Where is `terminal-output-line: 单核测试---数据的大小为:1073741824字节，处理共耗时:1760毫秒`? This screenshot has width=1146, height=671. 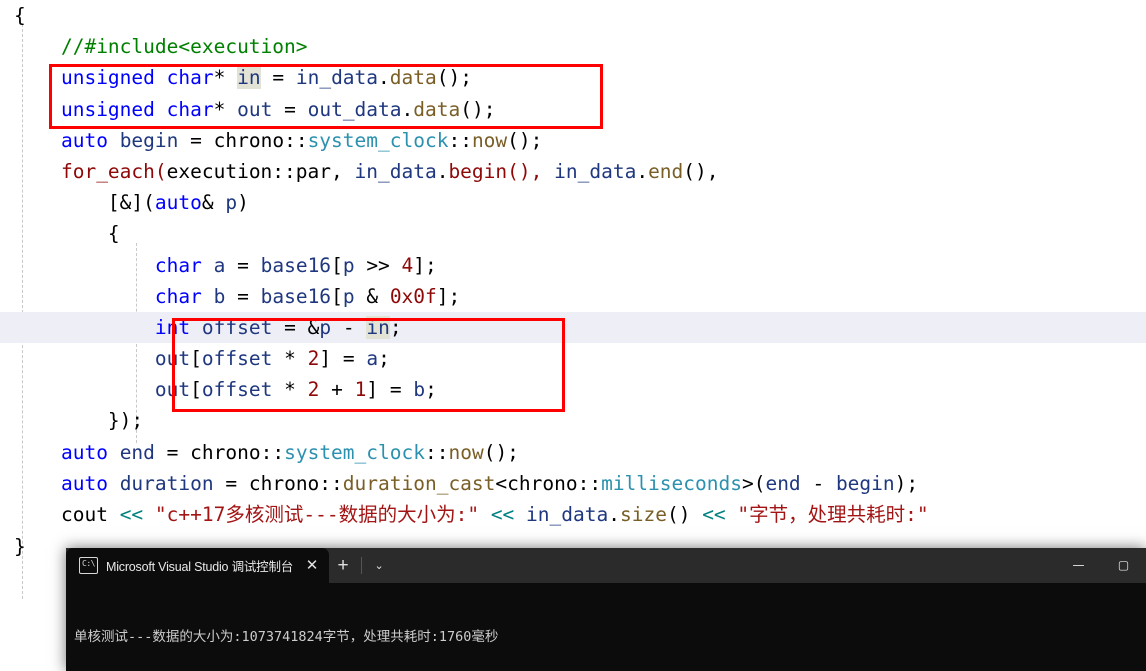 terminal-output-line: 单核测试---数据的大小为:1073741824字节，处理共耗时:1760毫秒 is located at coordinates (286, 636).